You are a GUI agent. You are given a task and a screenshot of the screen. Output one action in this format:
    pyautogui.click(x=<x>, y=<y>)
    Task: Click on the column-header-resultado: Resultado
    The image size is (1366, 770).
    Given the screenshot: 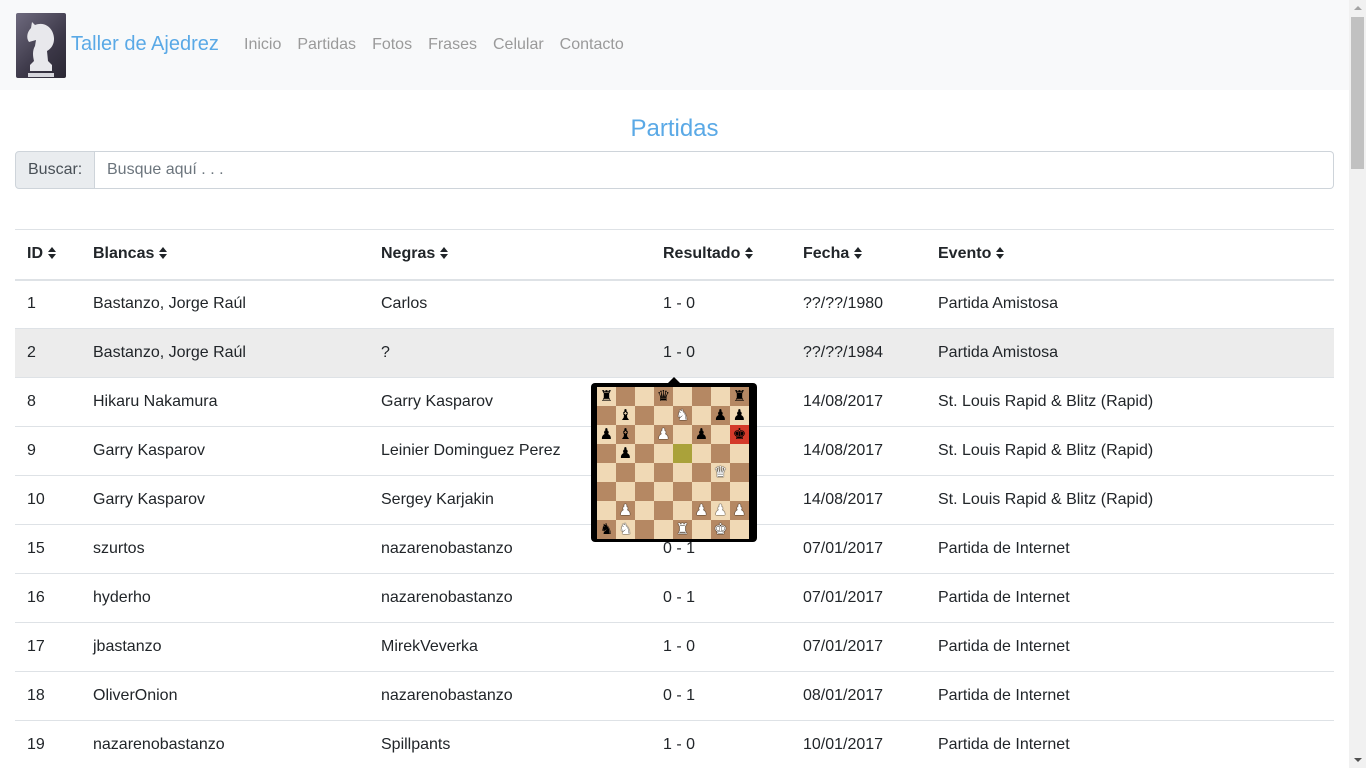 What is the action you would take?
    pyautogui.click(x=721, y=255)
    